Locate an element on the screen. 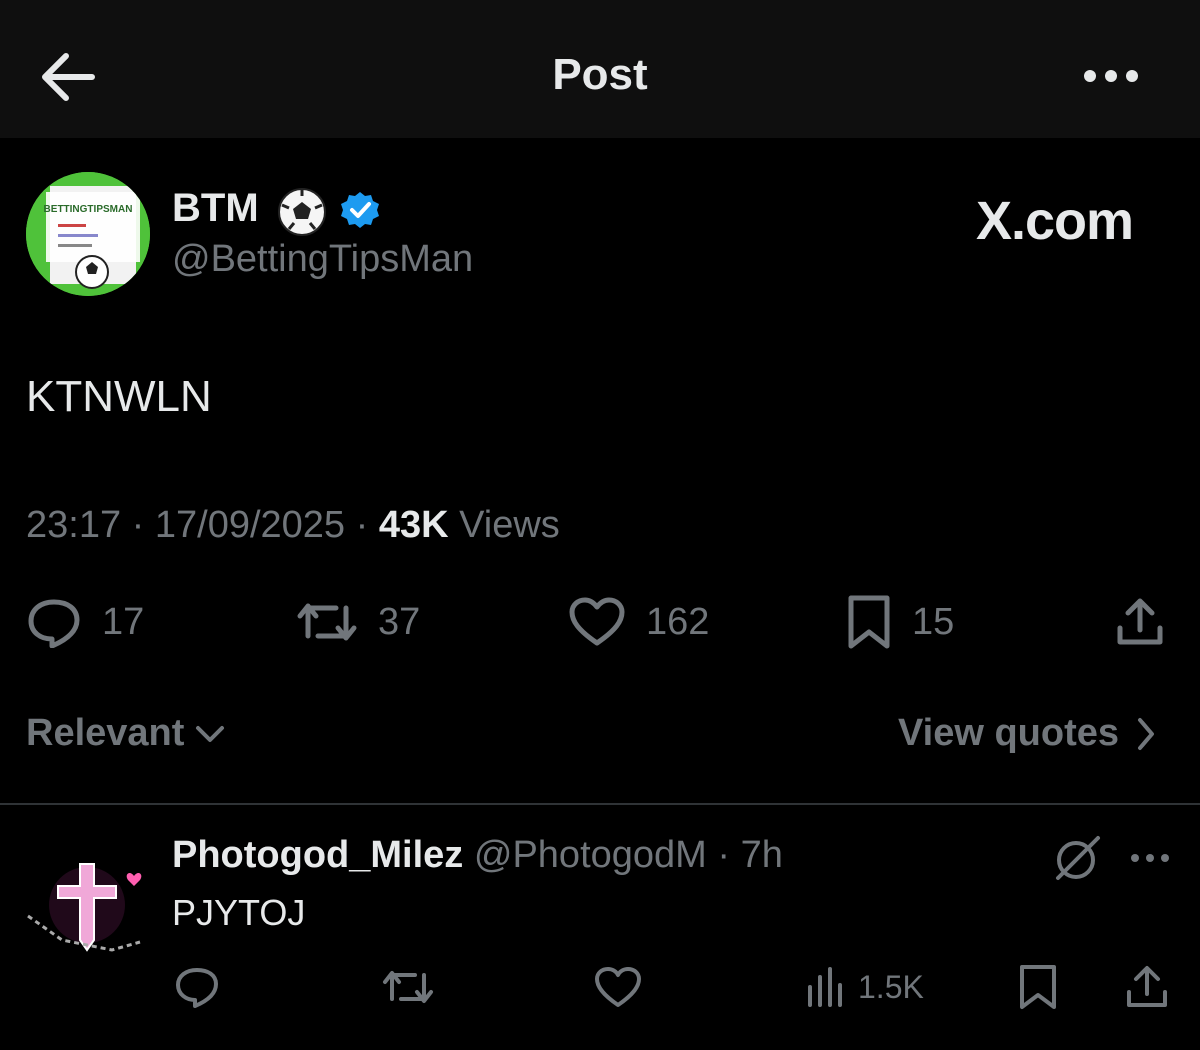  more-options-button is located at coordinates (1111, 76).